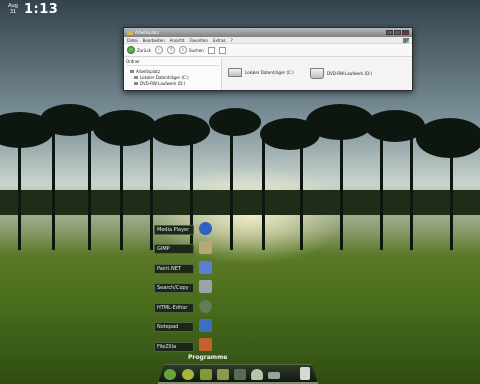 The height and width of the screenshot is (384, 480). I want to click on maximize-button, so click(397, 32).